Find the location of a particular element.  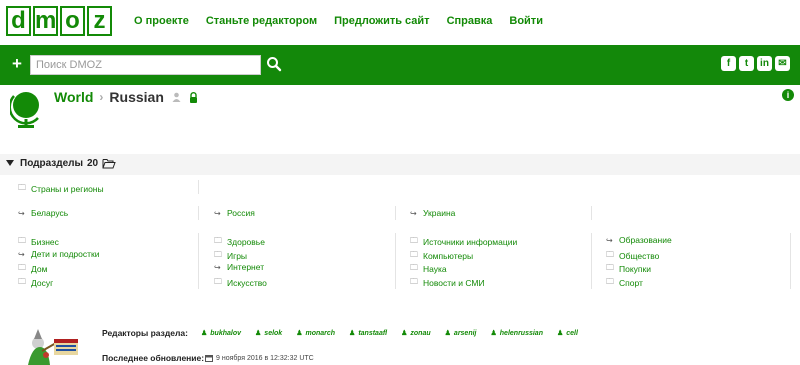

editor-link: ♟ helenrussian is located at coordinates (516, 333).